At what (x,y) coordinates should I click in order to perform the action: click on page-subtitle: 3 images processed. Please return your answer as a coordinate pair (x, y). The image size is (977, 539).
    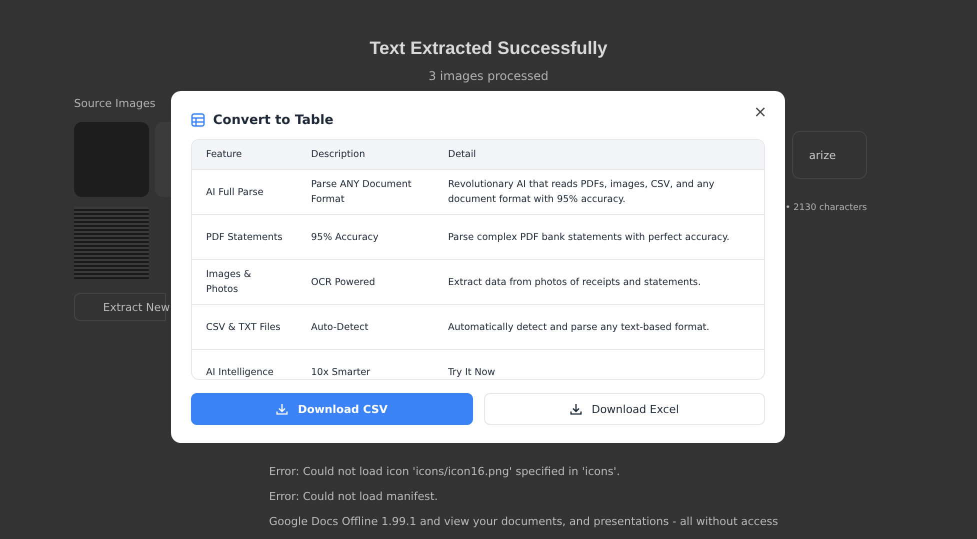
    Looking at the image, I should click on (488, 76).